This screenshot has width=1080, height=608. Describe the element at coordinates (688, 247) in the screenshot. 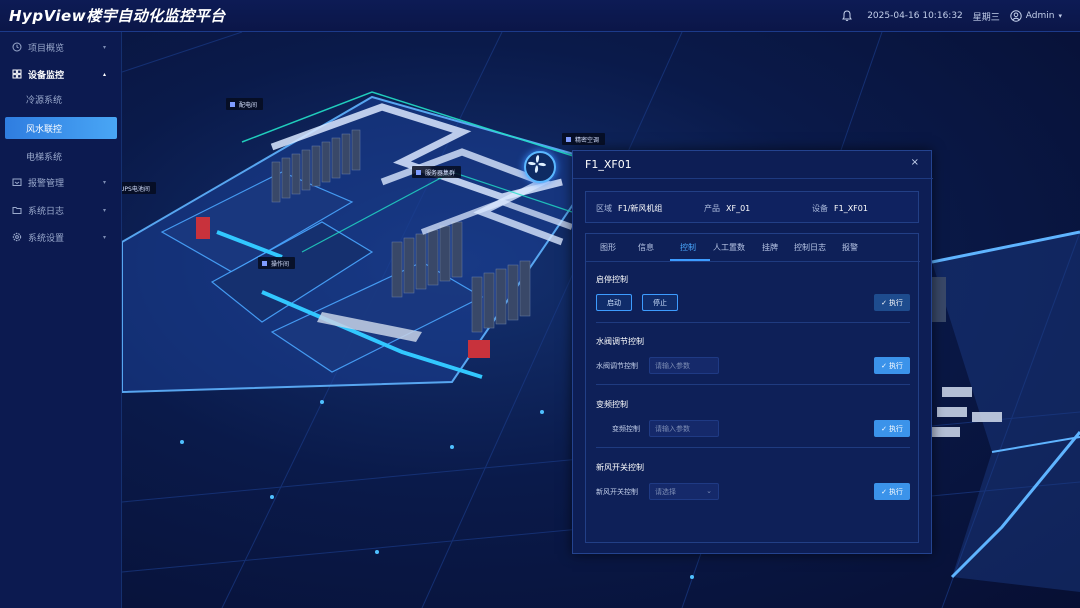

I see `tab-control: 控制` at that location.